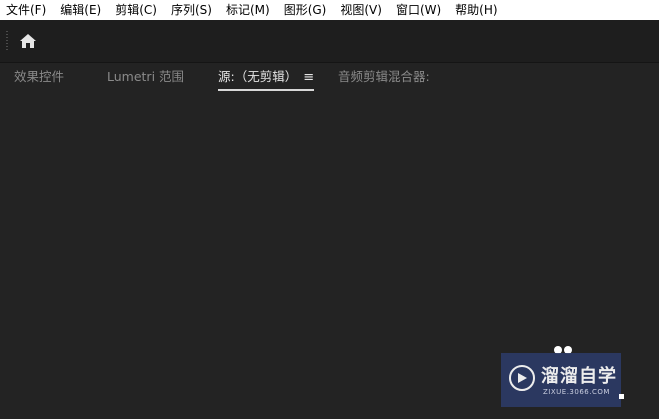 The width and height of the screenshot is (659, 419). I want to click on watermark-dot, so click(621, 396).